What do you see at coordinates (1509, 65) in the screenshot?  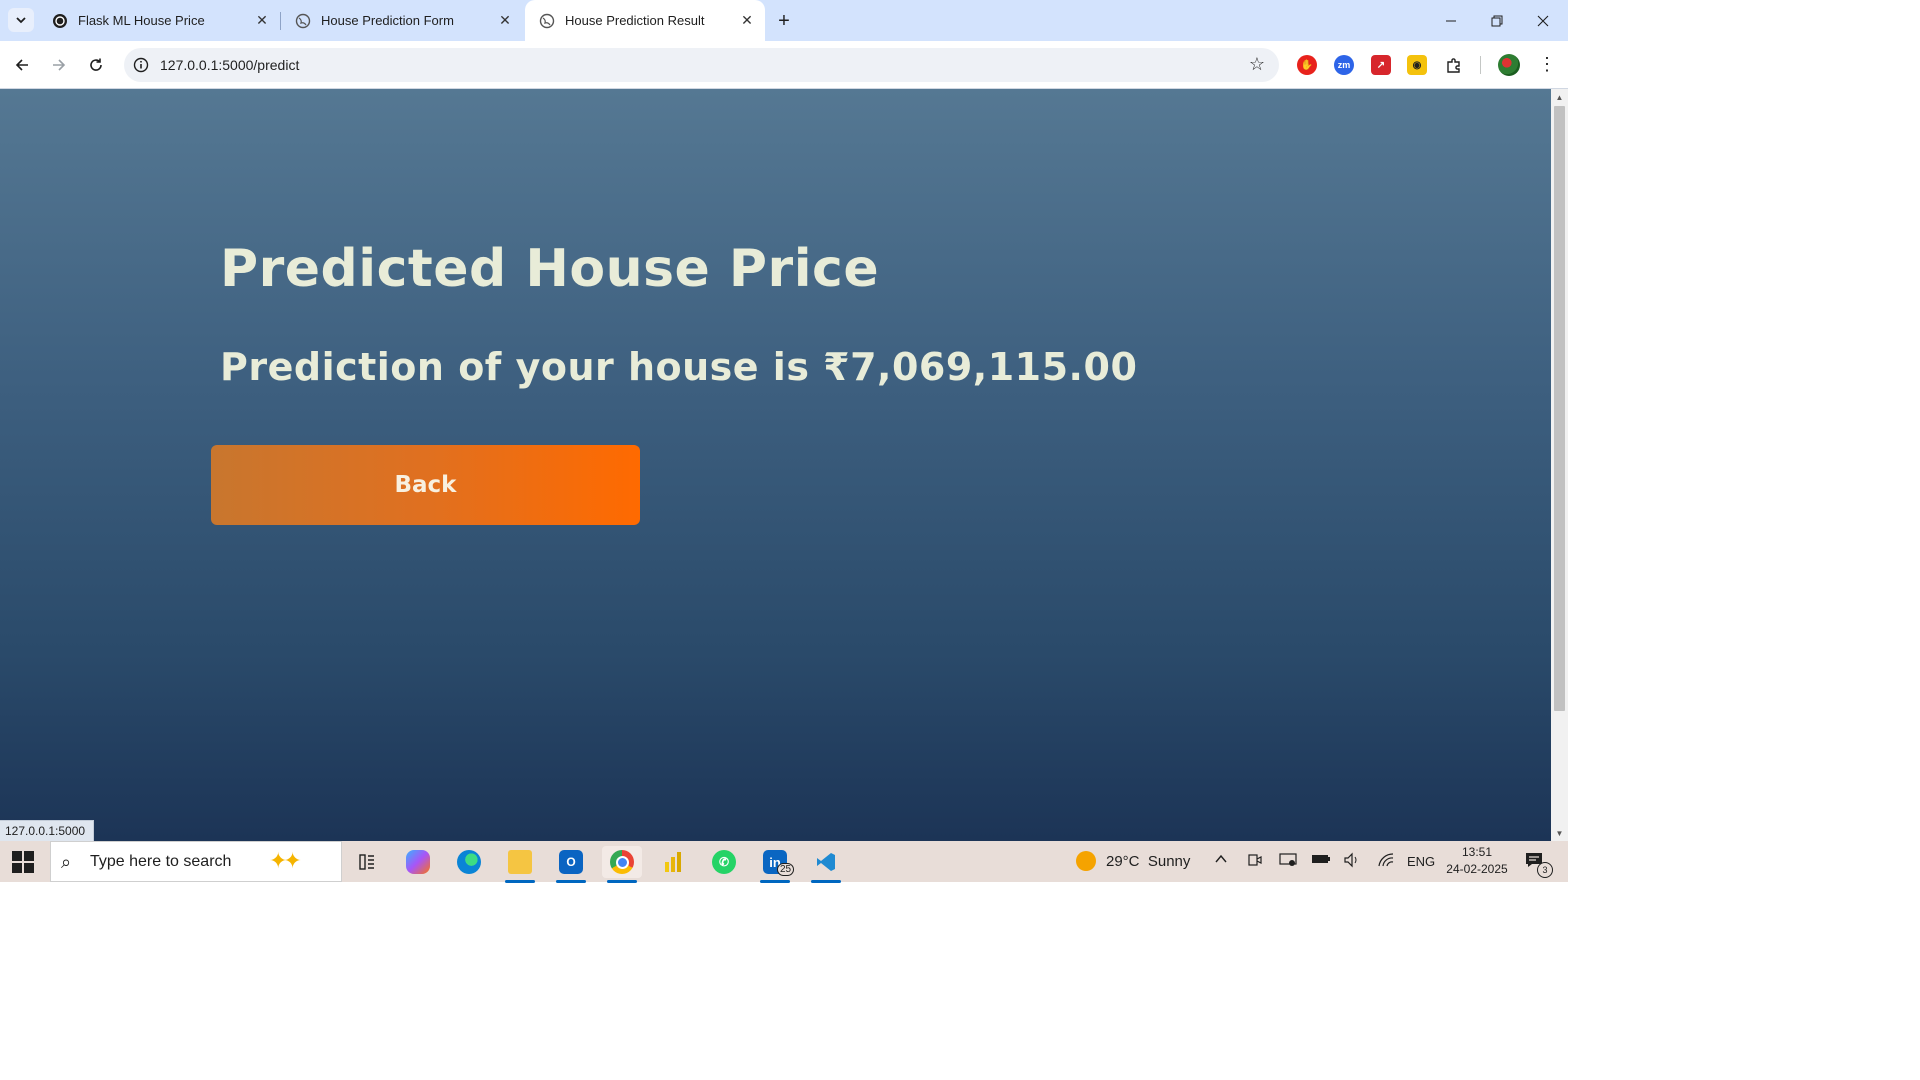 I see `profile-avatar` at bounding box center [1509, 65].